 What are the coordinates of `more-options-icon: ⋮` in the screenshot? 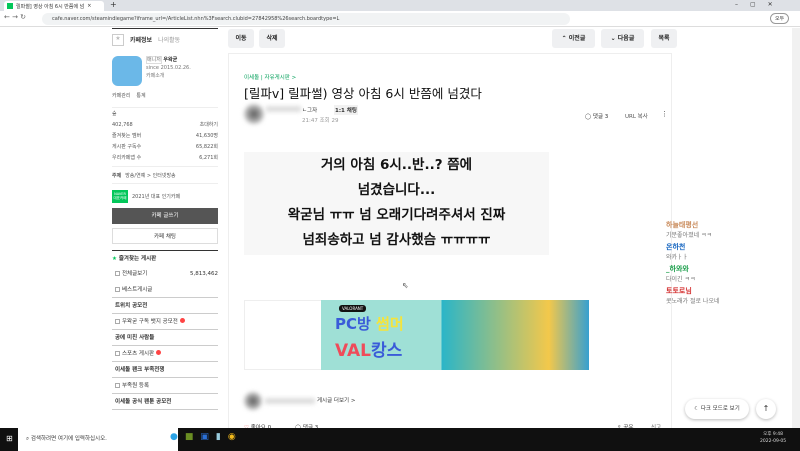 It's located at (664, 114).